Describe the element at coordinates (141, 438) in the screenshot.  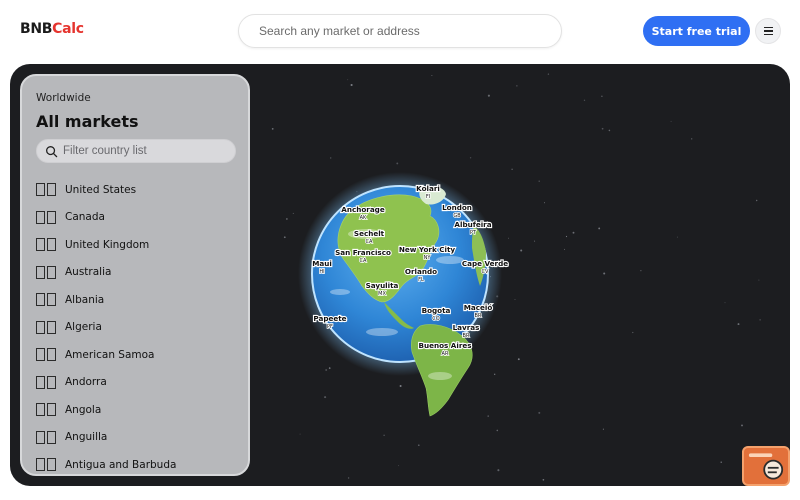
I see `country-item: Anguilla` at that location.